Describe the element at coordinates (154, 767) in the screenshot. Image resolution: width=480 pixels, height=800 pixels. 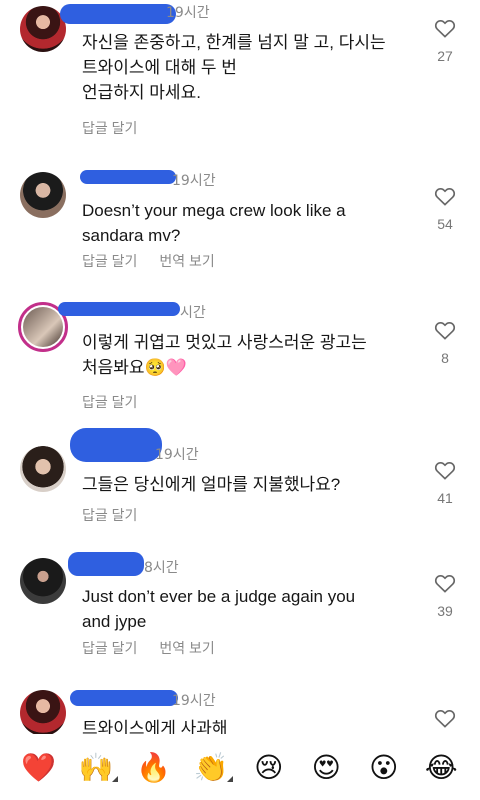
I see `fire-emoji-button: 🔥` at that location.